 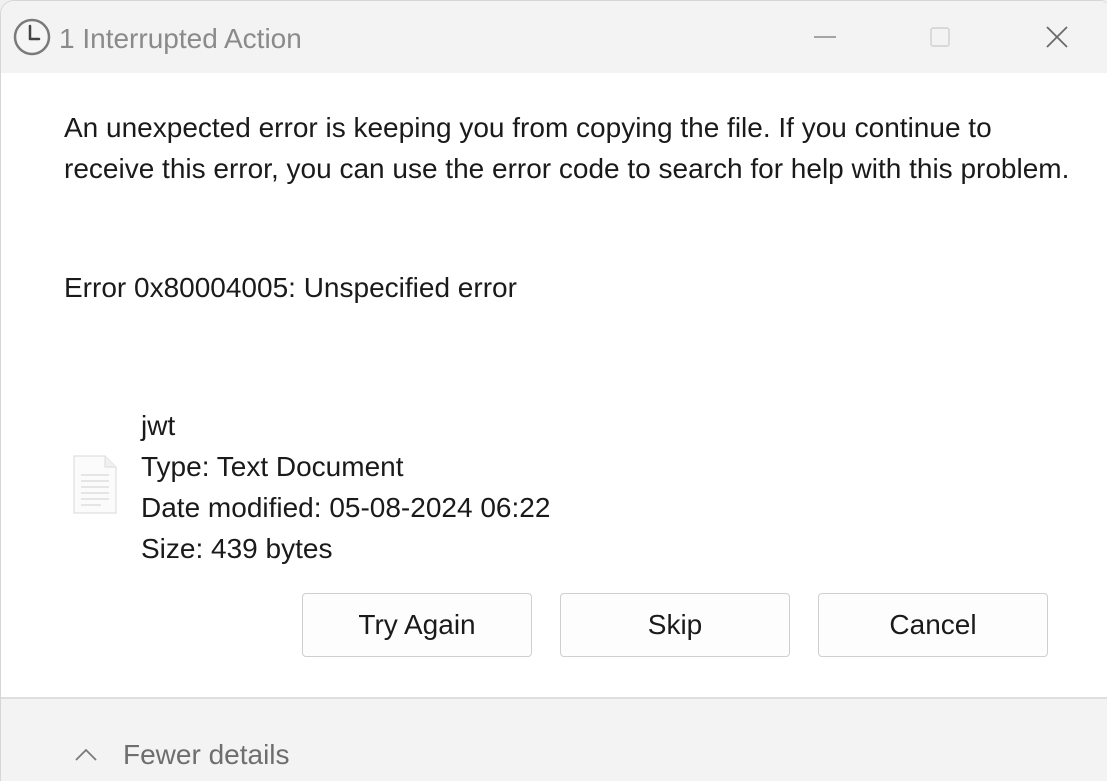 What do you see at coordinates (554, 37) in the screenshot?
I see `title-bar: 1 Interrupted Action` at bounding box center [554, 37].